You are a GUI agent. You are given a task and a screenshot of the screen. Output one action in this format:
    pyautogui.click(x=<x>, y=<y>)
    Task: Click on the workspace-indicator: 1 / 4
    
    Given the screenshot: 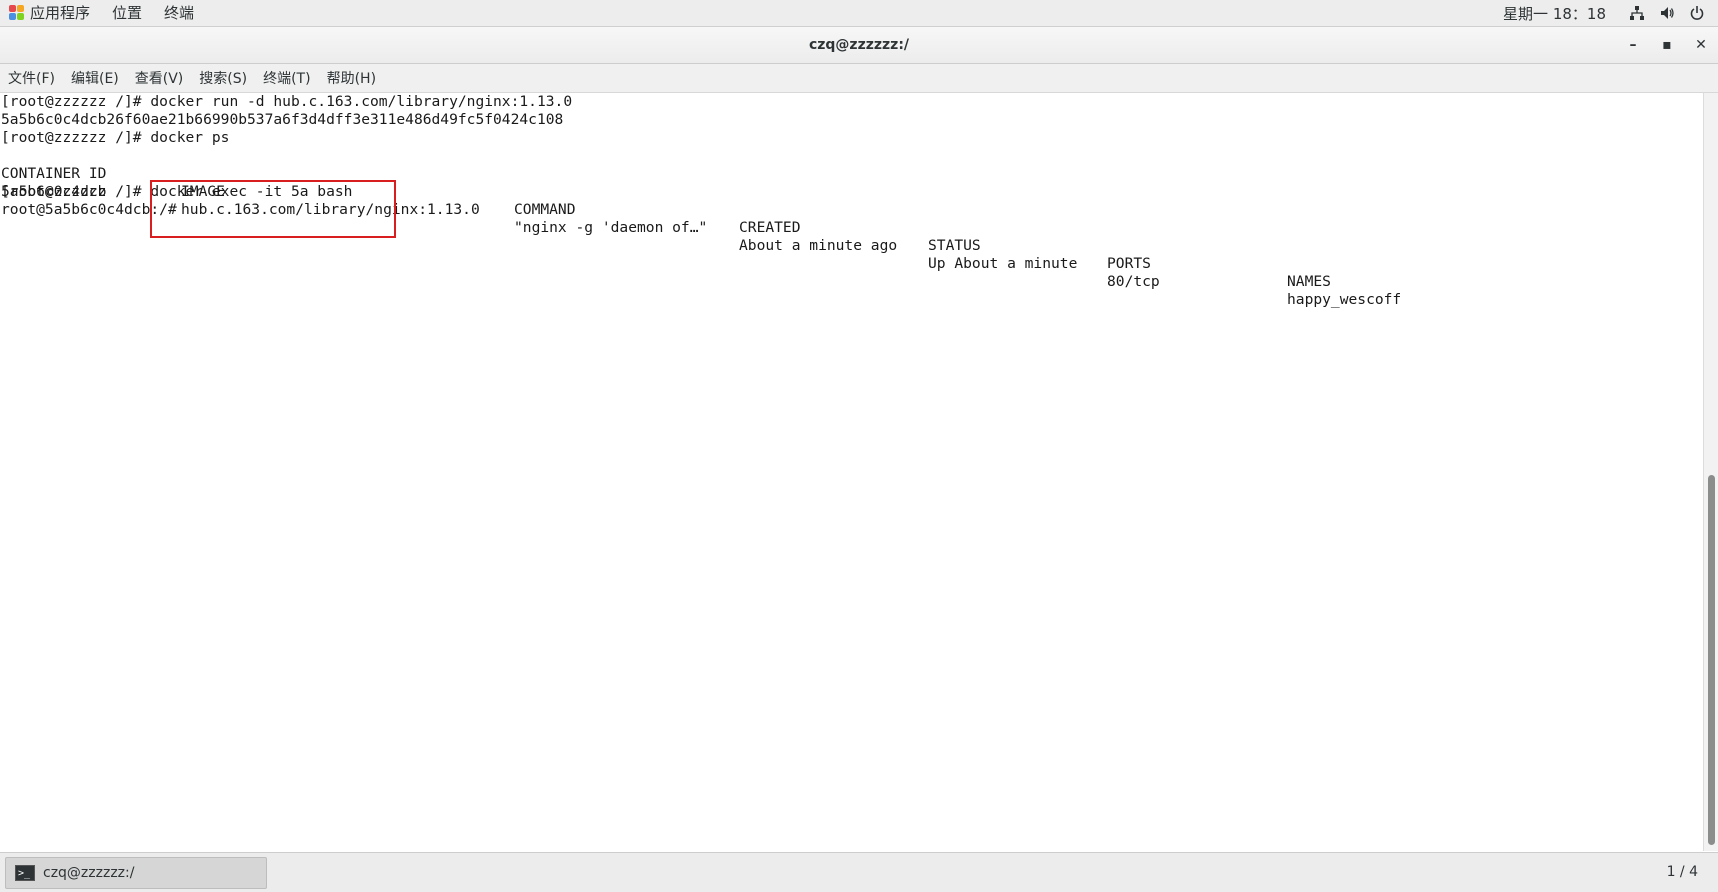 What is the action you would take?
    pyautogui.click(x=1682, y=872)
    